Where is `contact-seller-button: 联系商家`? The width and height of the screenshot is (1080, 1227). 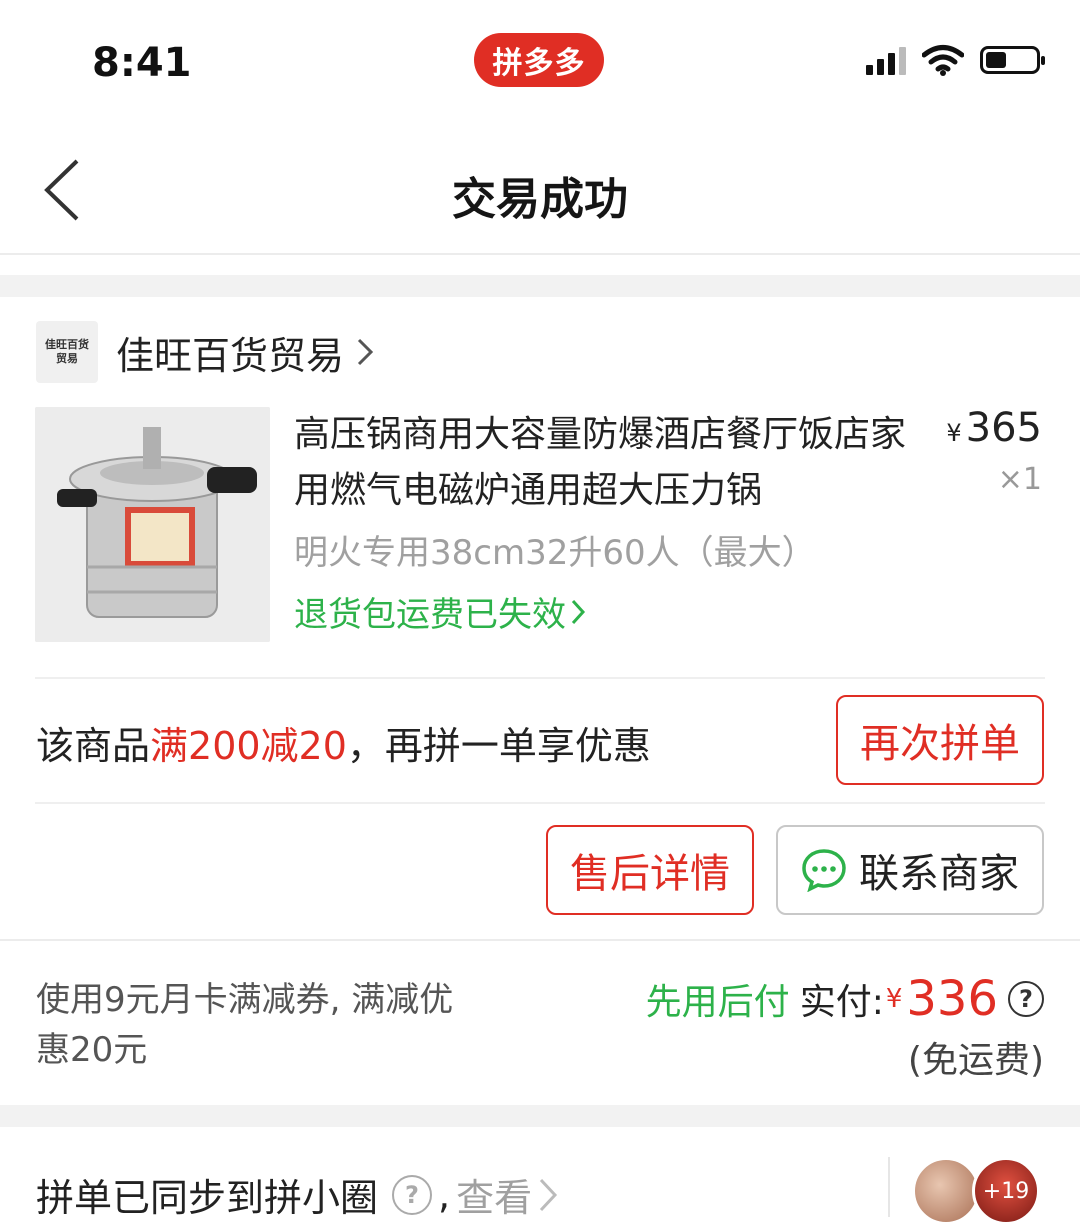 contact-seller-button: 联系商家 is located at coordinates (910, 870).